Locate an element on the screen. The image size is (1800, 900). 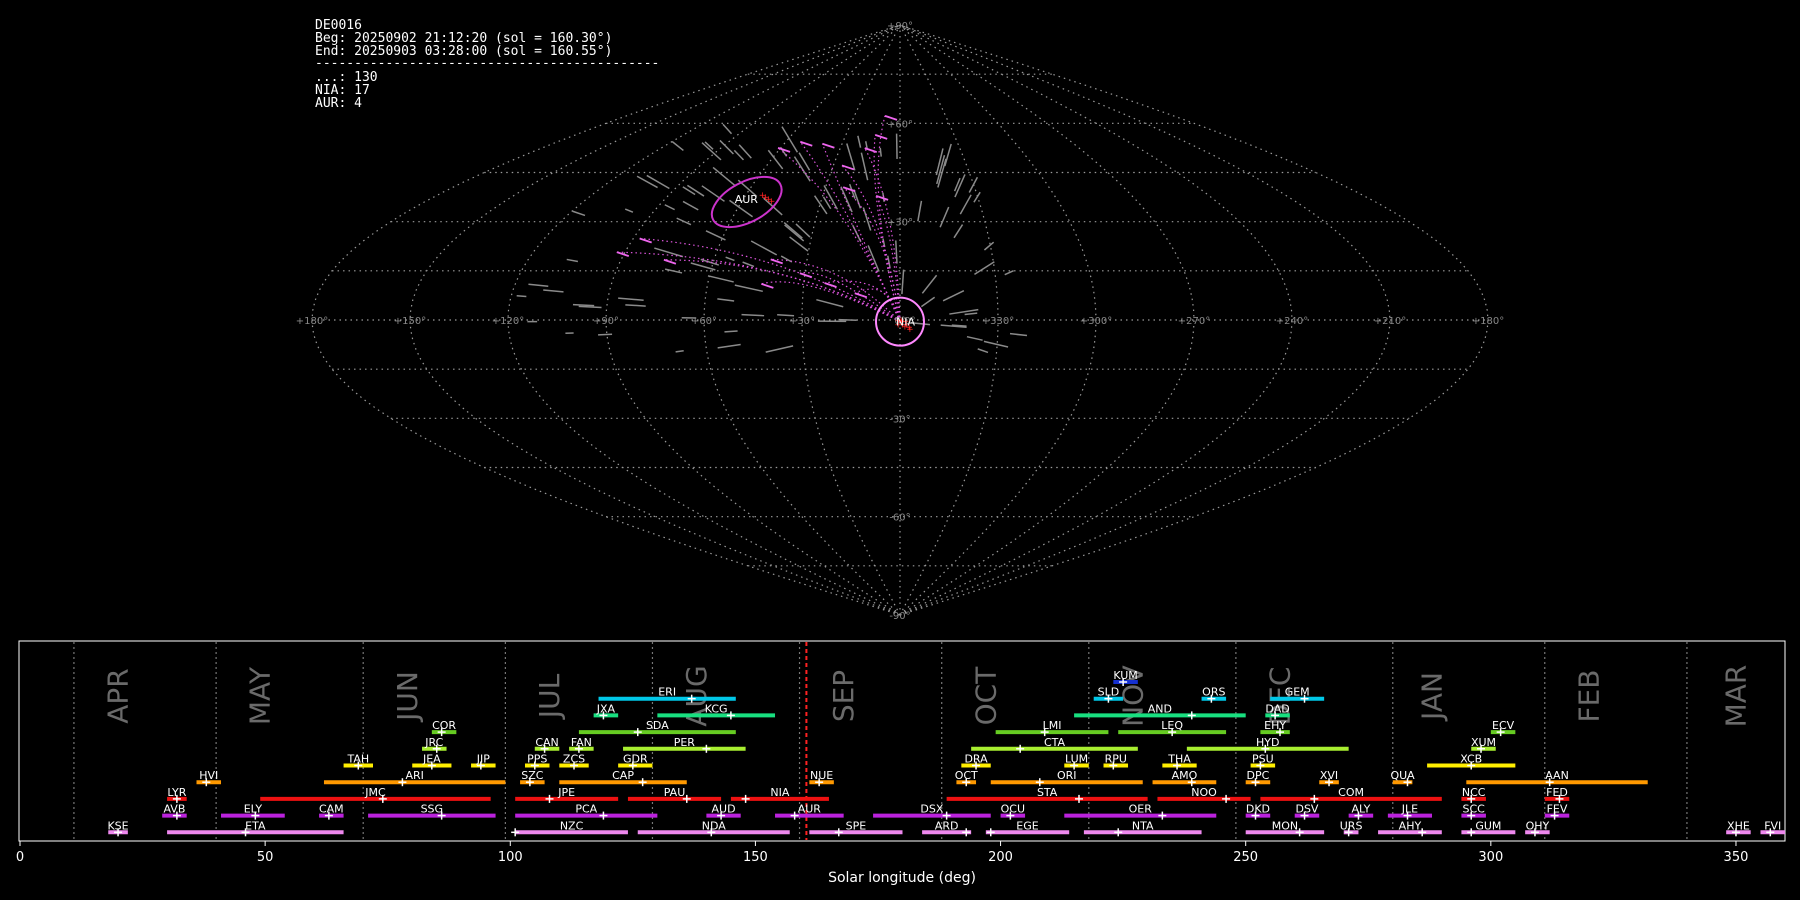
shower-label: JMC is located at coordinates (375, 792).